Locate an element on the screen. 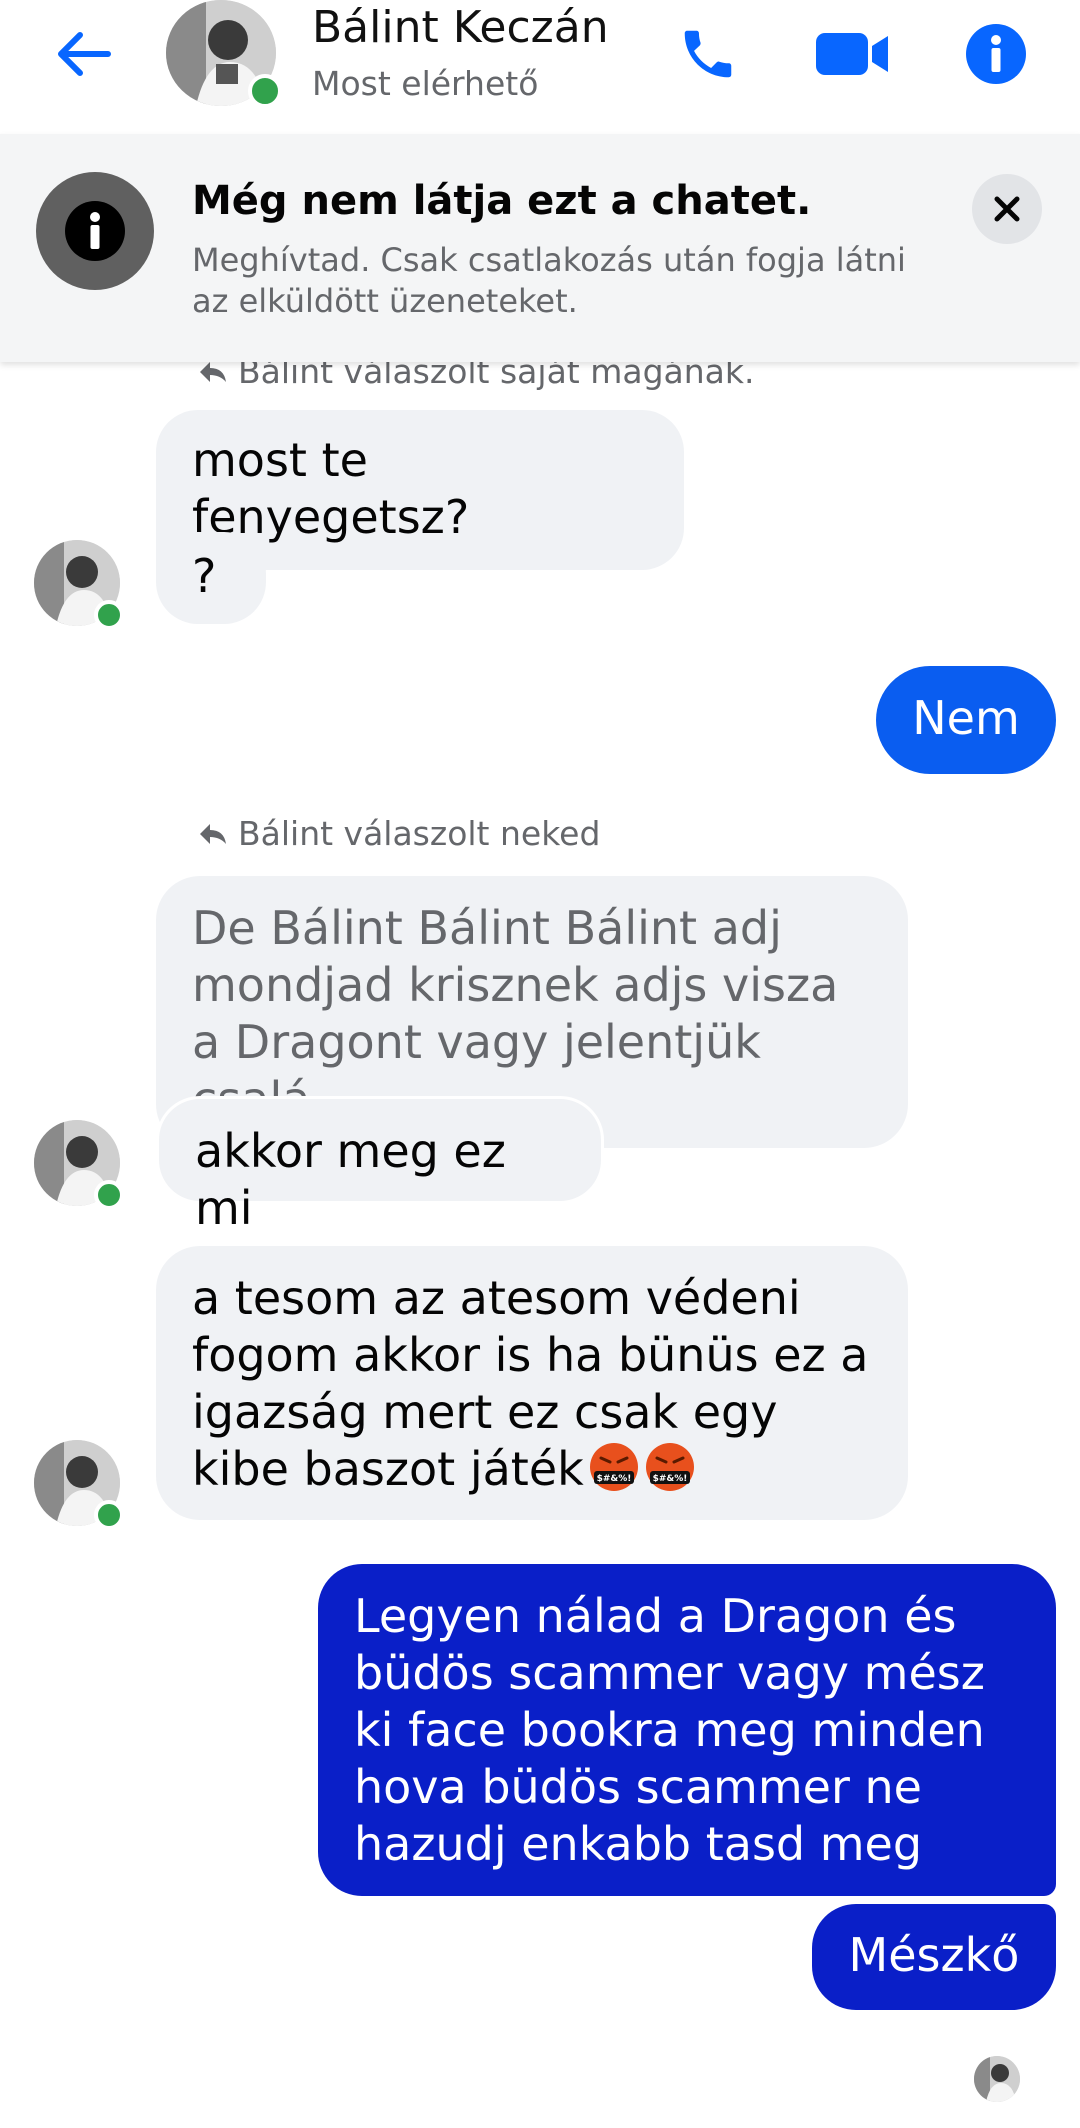 This screenshot has height=2128, width=1080. close-icon is located at coordinates (1007, 209).